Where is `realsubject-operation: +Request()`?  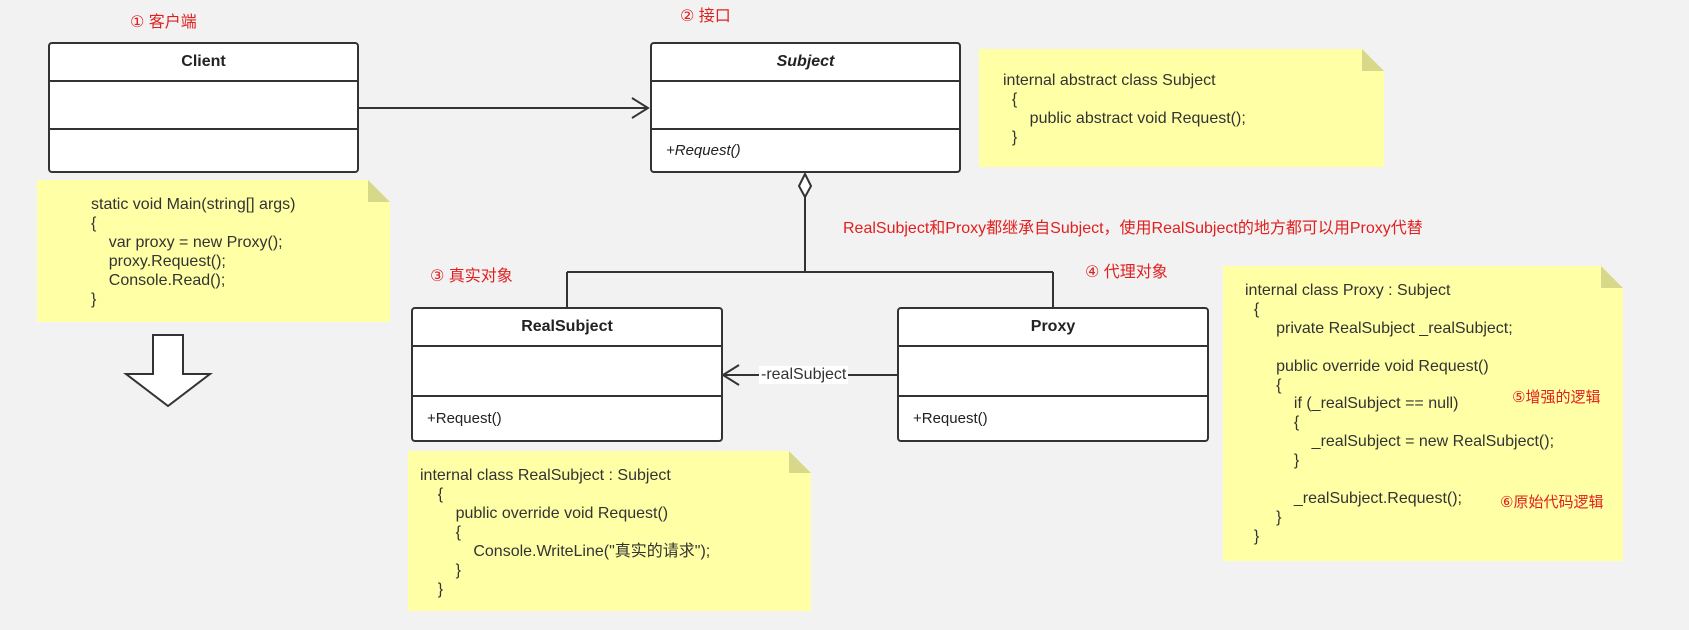
realsubject-operation: +Request() is located at coordinates (464, 418).